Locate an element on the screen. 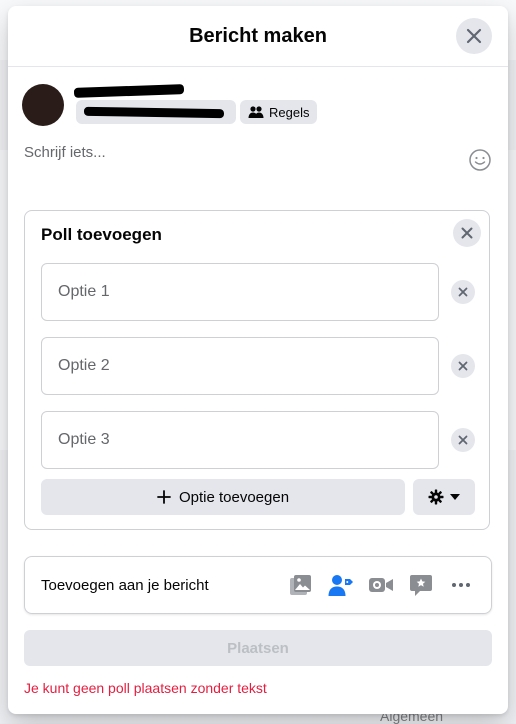  gear-icon is located at coordinates (436, 497).